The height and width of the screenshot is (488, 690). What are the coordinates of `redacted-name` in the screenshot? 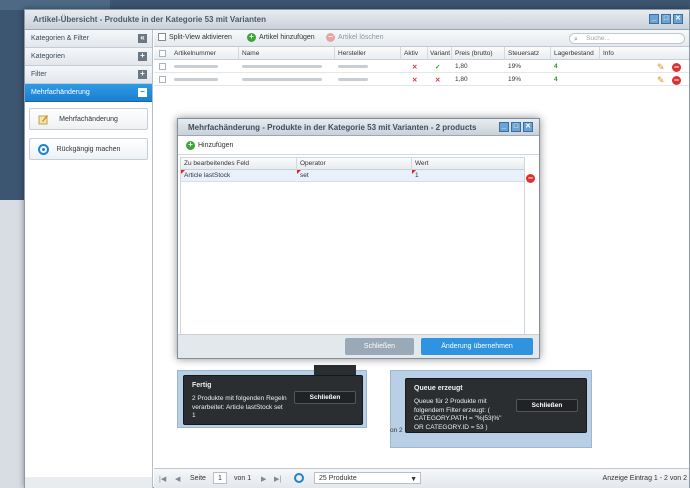 It's located at (282, 79).